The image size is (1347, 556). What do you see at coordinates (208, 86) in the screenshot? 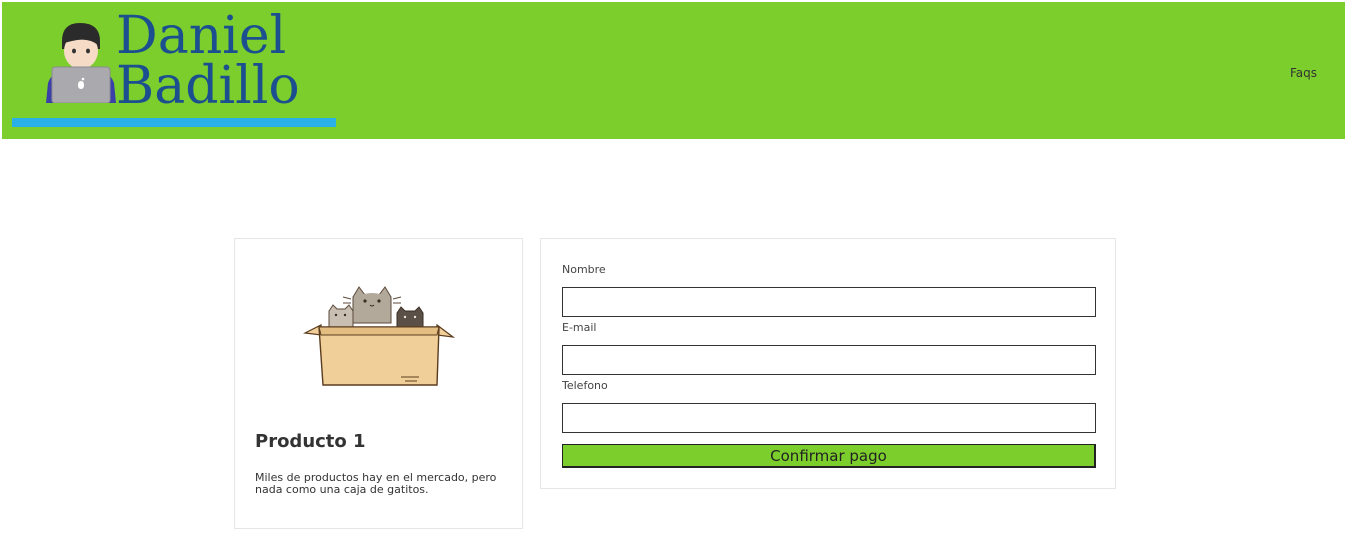
I see `logo-line-2: Badillo` at bounding box center [208, 86].